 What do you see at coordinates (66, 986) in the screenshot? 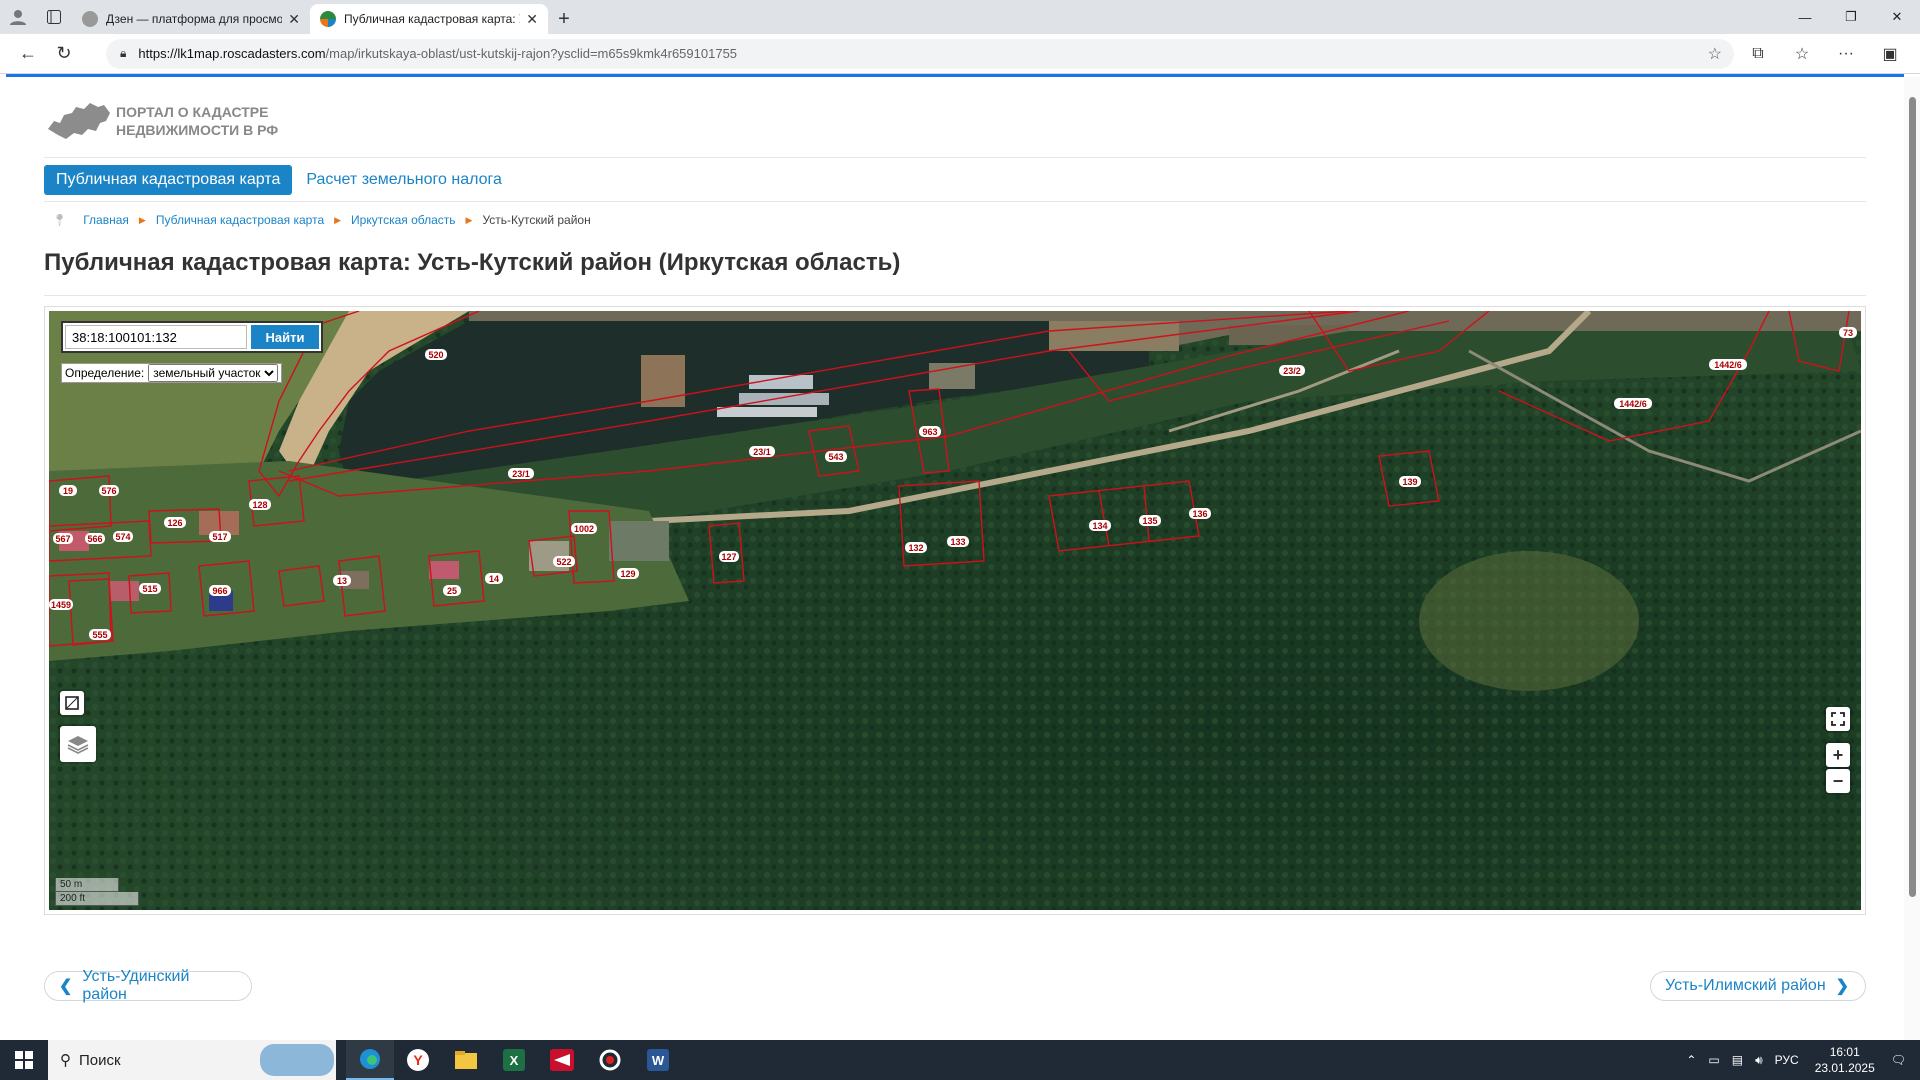
I see `chevron-left-icon: ❮` at bounding box center [66, 986].